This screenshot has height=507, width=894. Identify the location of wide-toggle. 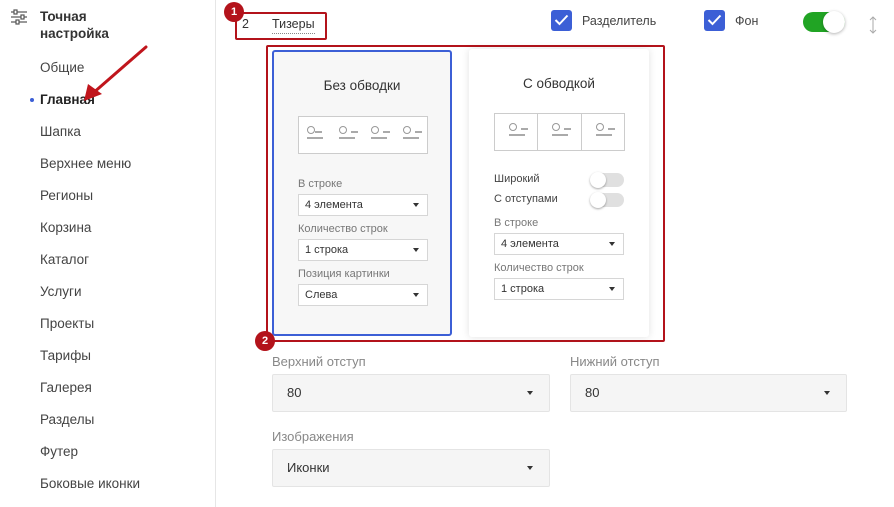
(607, 180).